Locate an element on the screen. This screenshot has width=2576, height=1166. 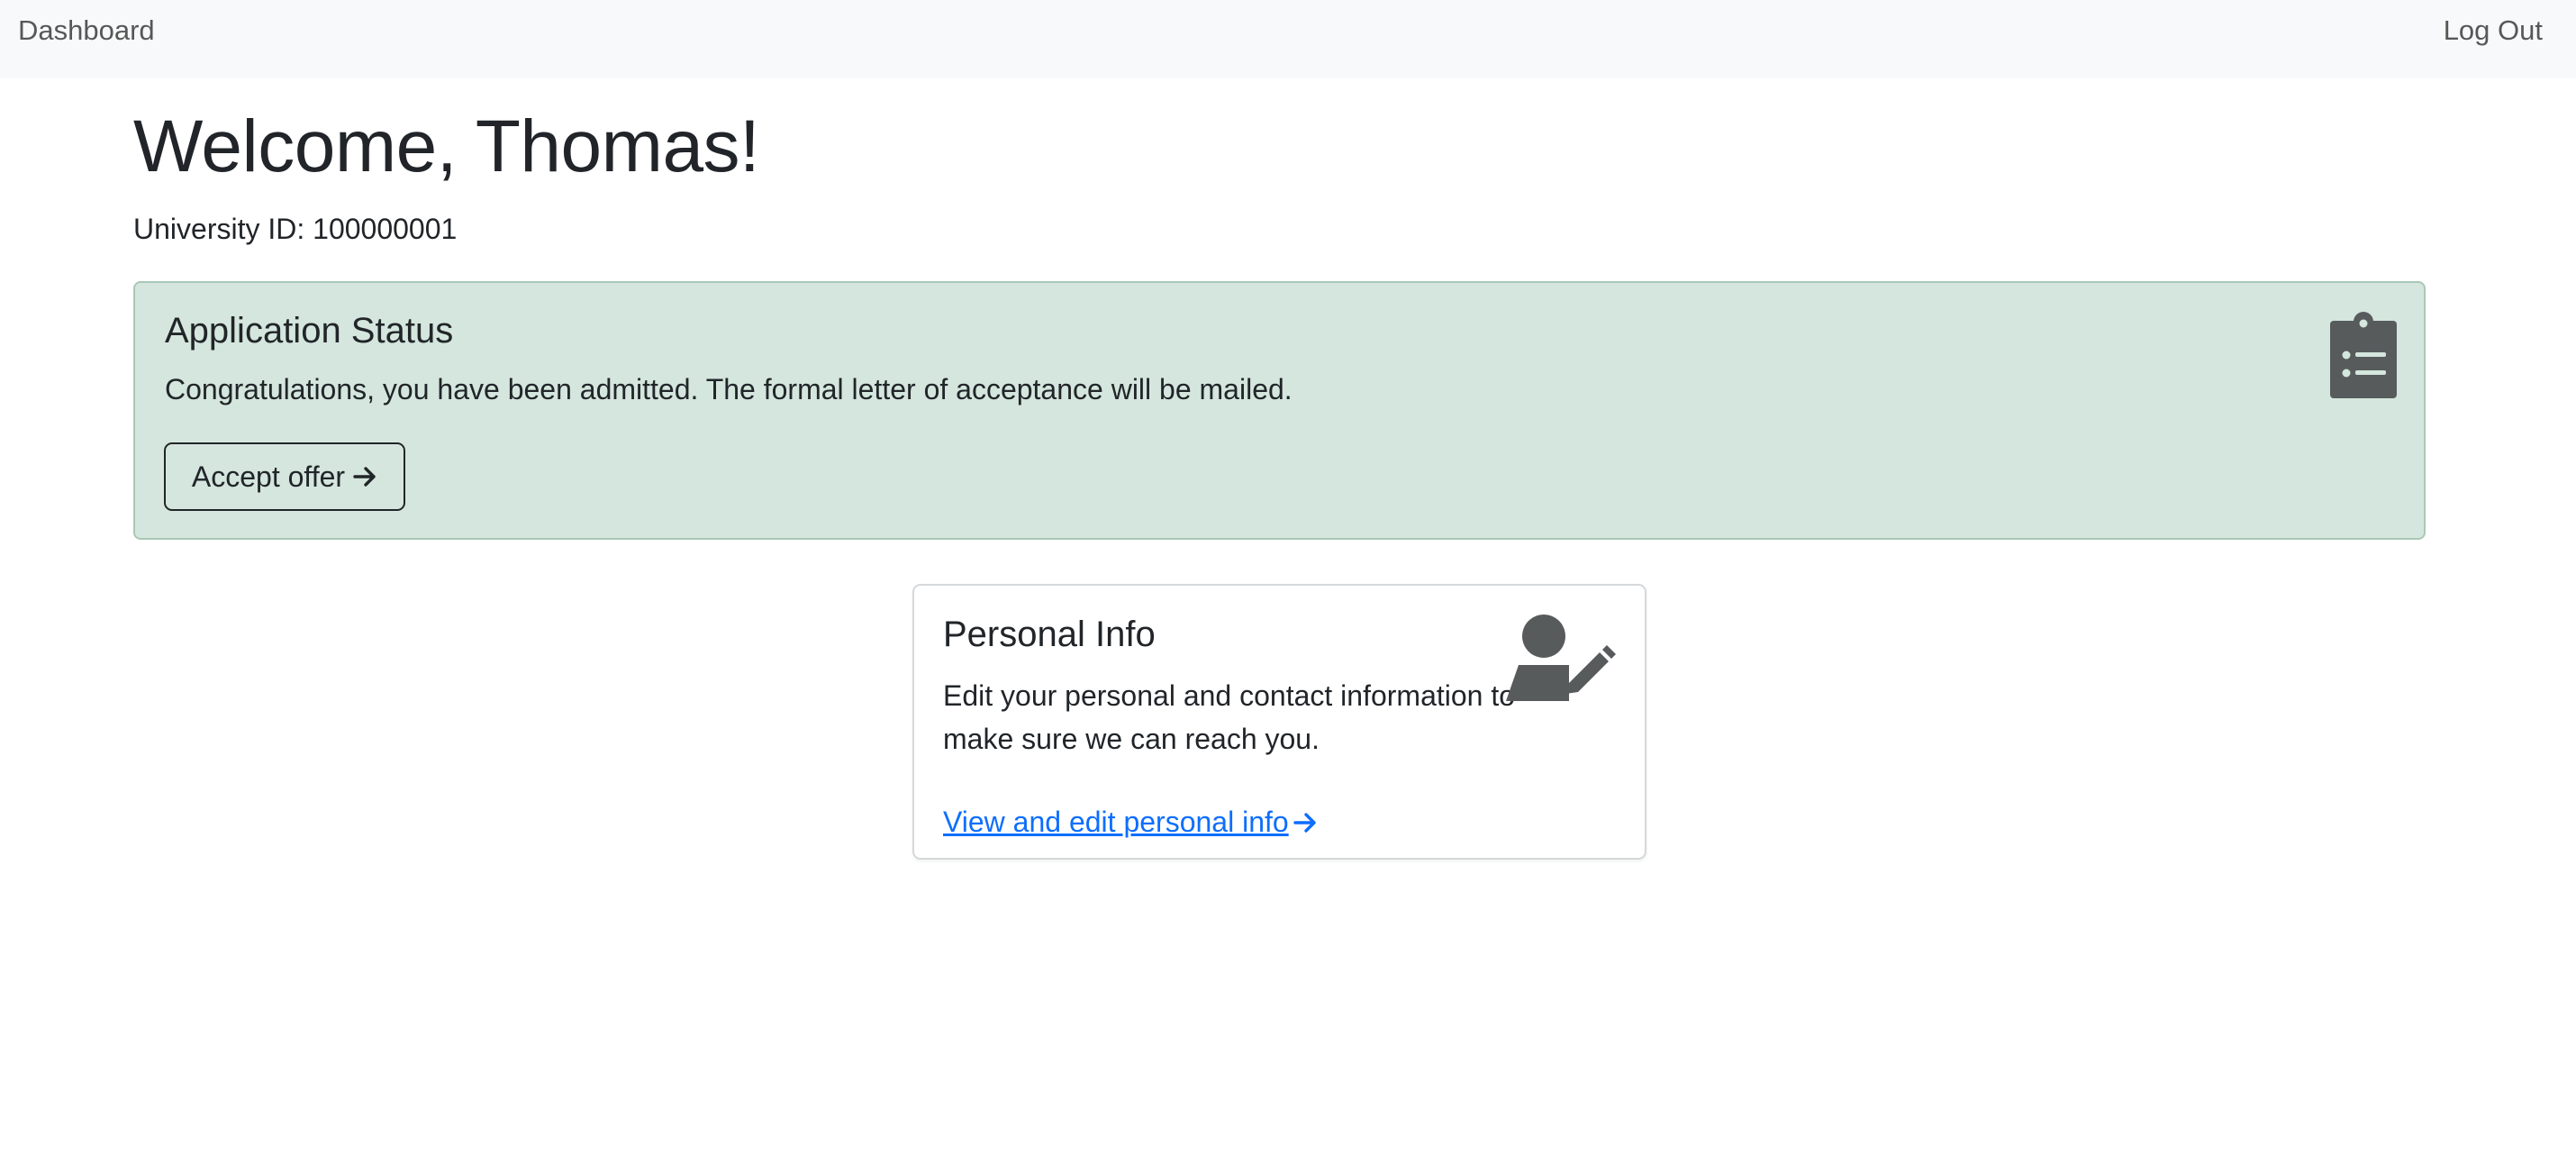
logout-link: Log Out is located at coordinates (2493, 30).